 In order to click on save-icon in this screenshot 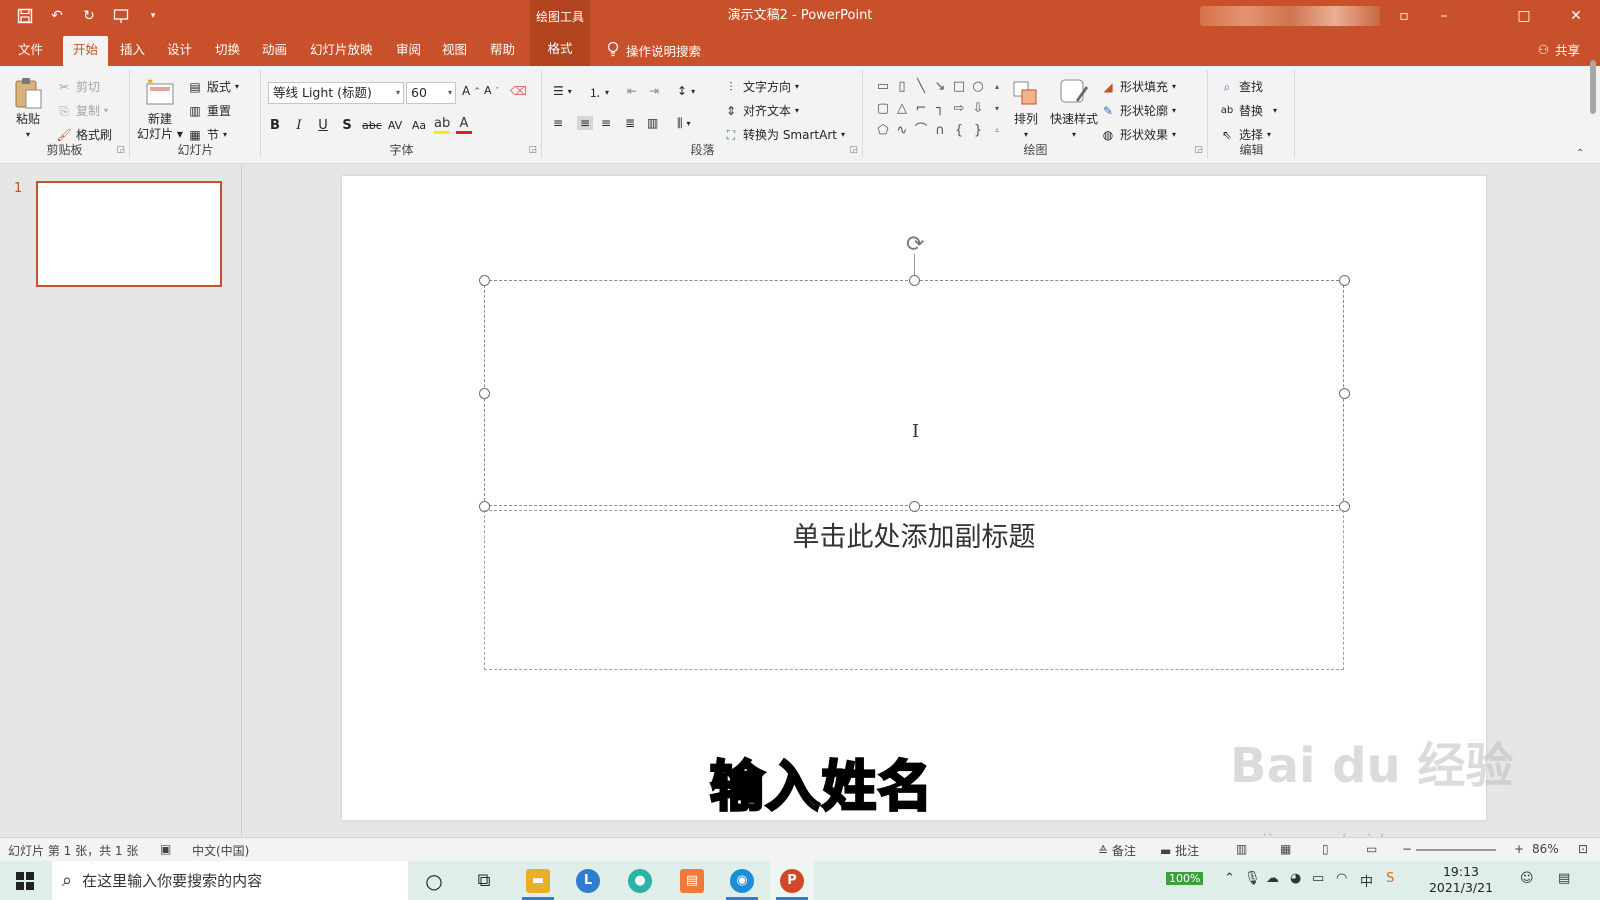, I will do `click(25, 16)`.